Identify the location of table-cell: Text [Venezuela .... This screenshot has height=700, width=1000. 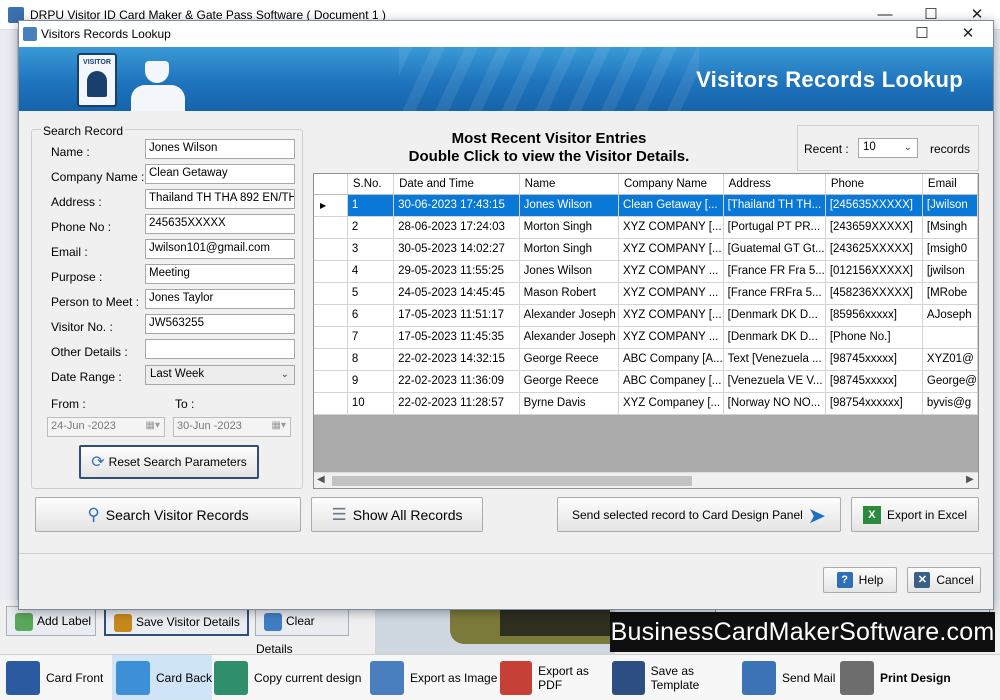
(774, 359).